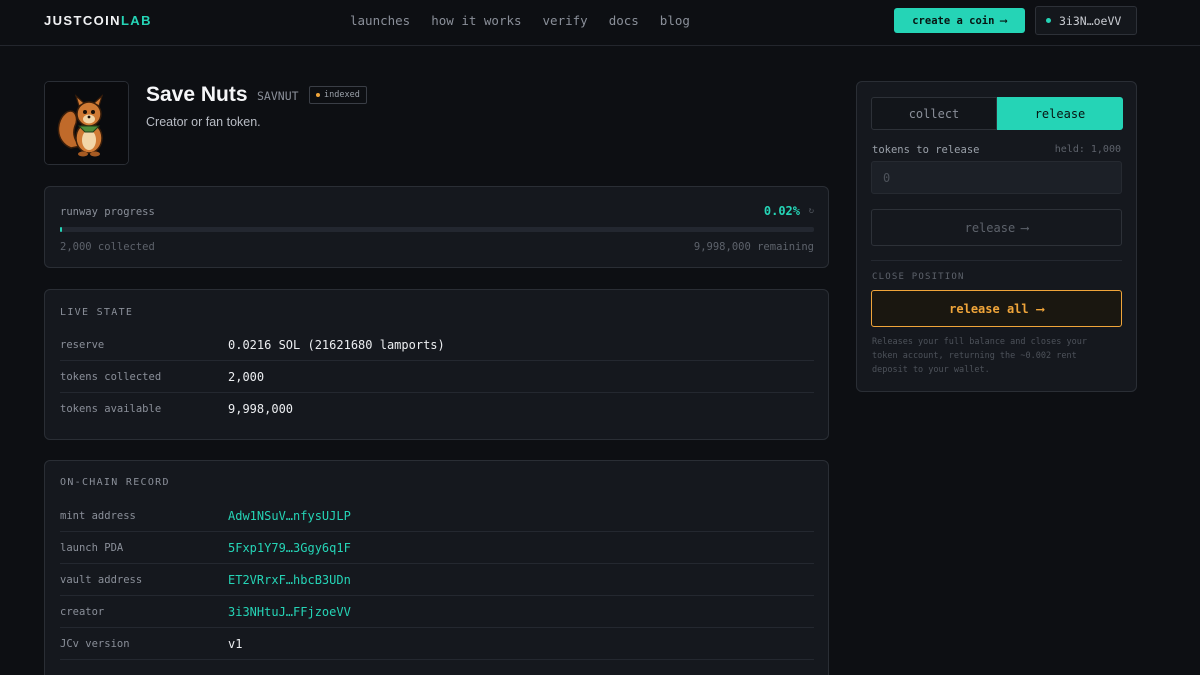 The width and height of the screenshot is (1200, 675). I want to click on release-all-button: release all ⟶, so click(996, 308).